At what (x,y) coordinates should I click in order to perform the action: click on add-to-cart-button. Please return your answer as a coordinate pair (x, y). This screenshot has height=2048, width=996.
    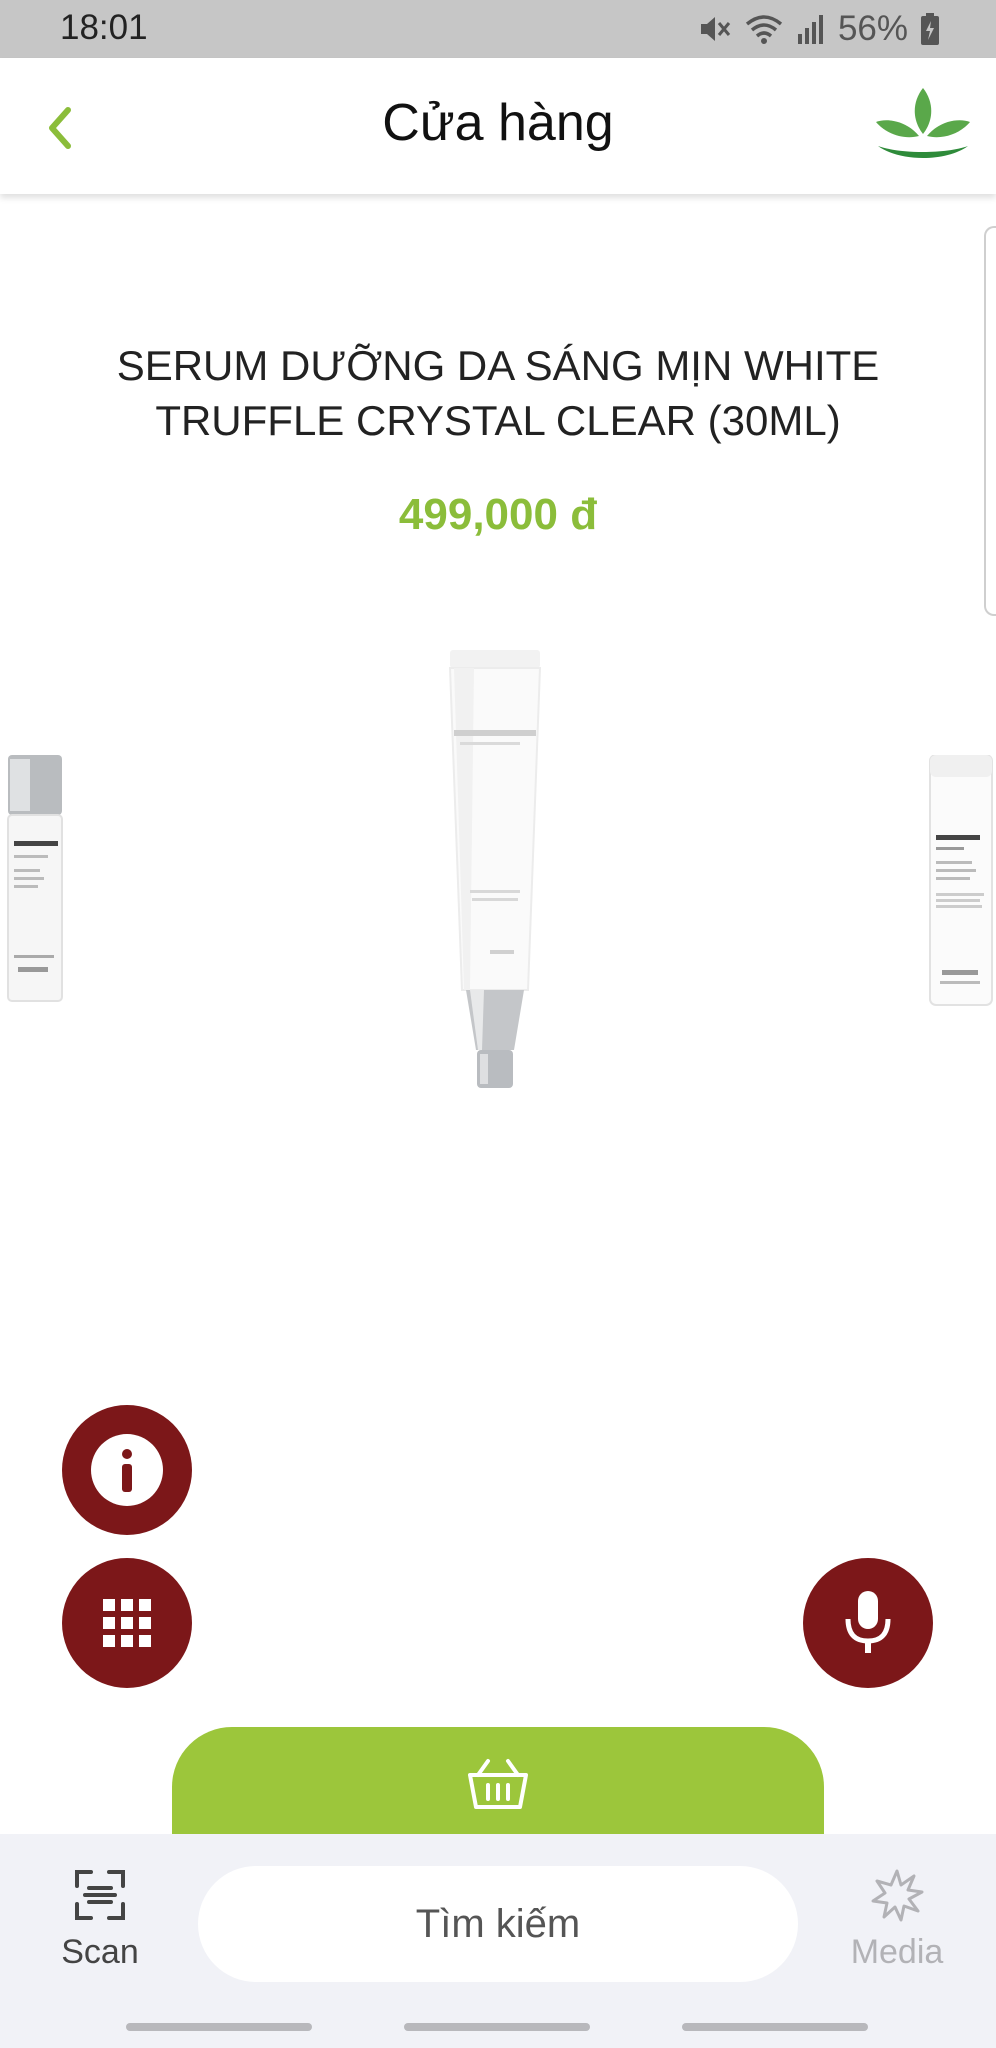
    Looking at the image, I should click on (498, 1787).